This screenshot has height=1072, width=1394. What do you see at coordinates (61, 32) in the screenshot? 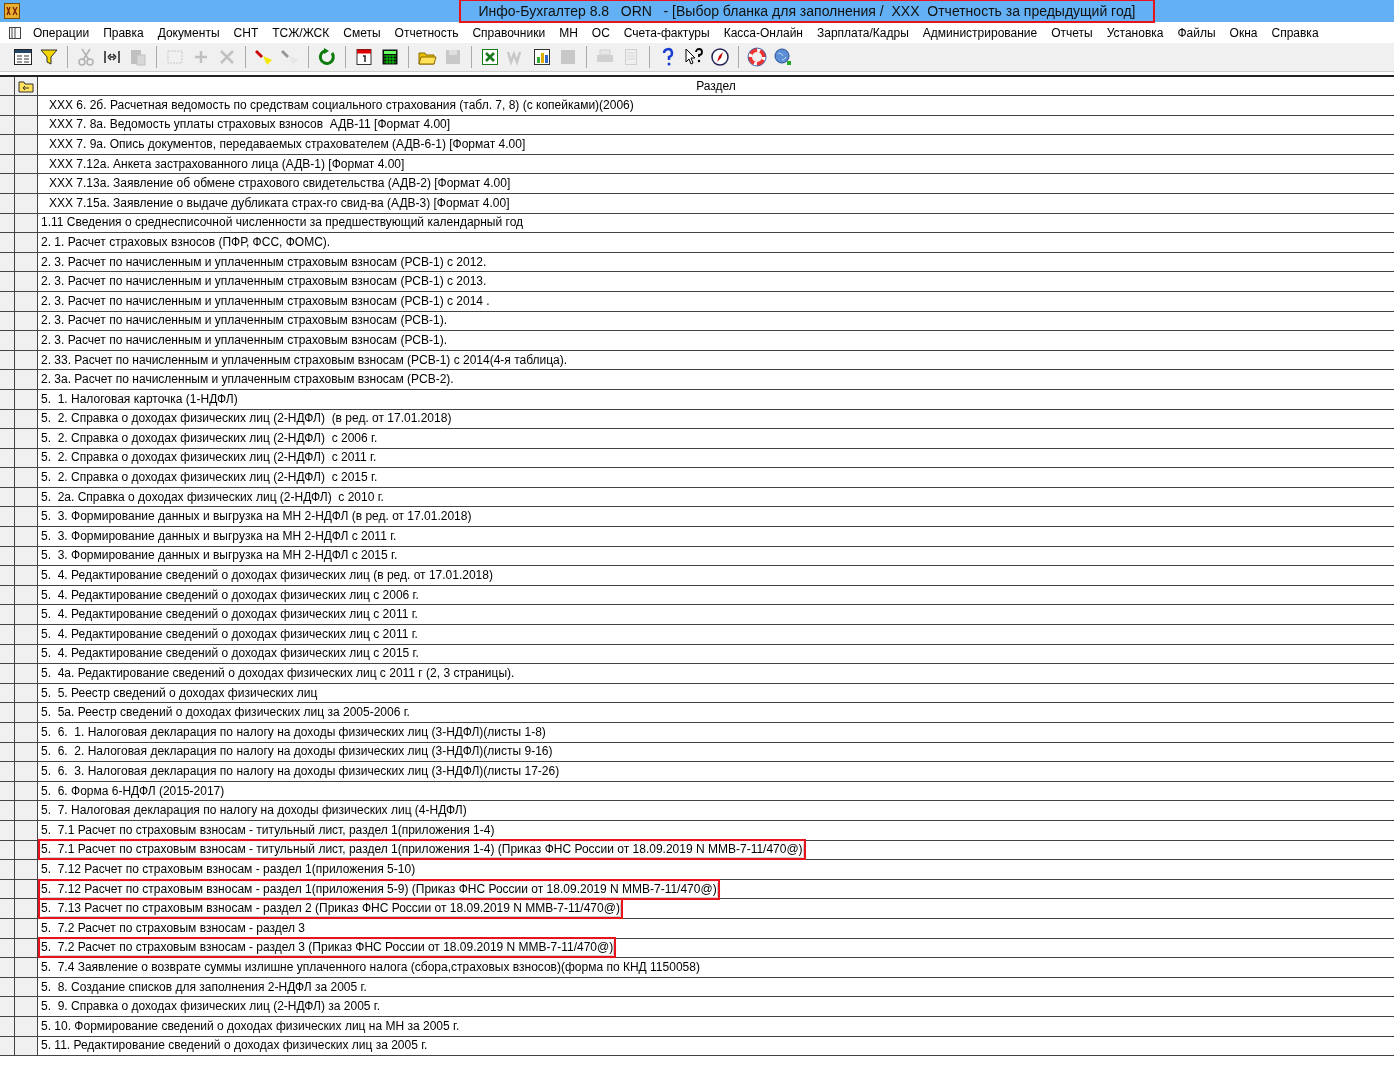
I see `menu-item: Операции` at bounding box center [61, 32].